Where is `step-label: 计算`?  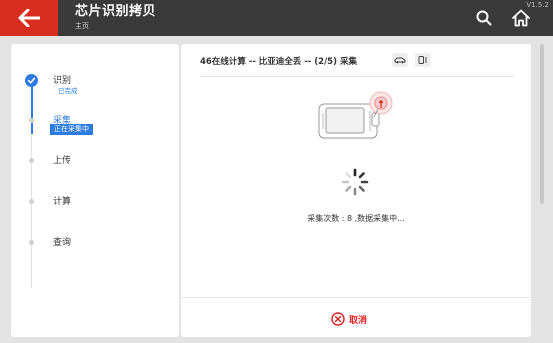
step-label: 计算 is located at coordinates (62, 202).